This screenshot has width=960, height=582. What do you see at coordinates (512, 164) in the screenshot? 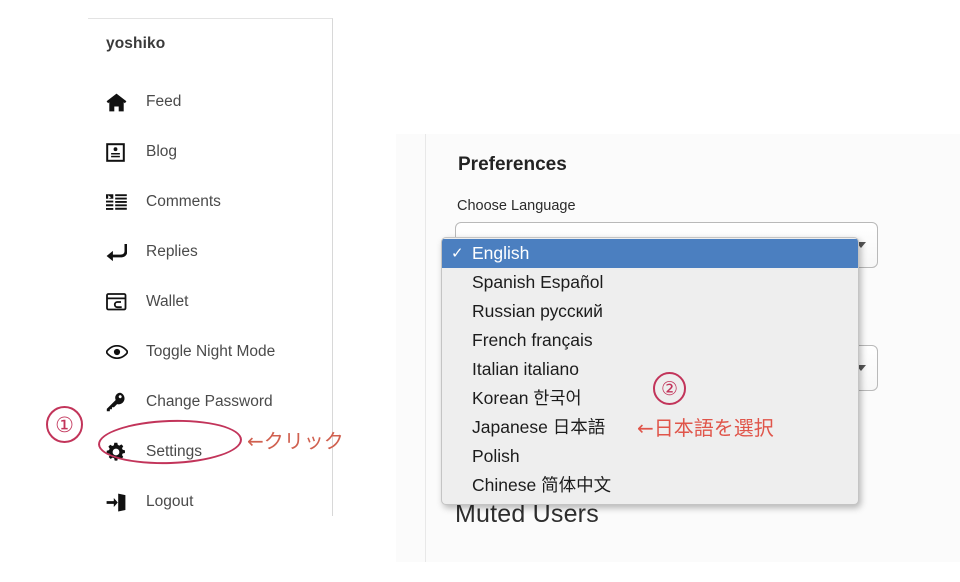
I see `page-title: Preferences` at bounding box center [512, 164].